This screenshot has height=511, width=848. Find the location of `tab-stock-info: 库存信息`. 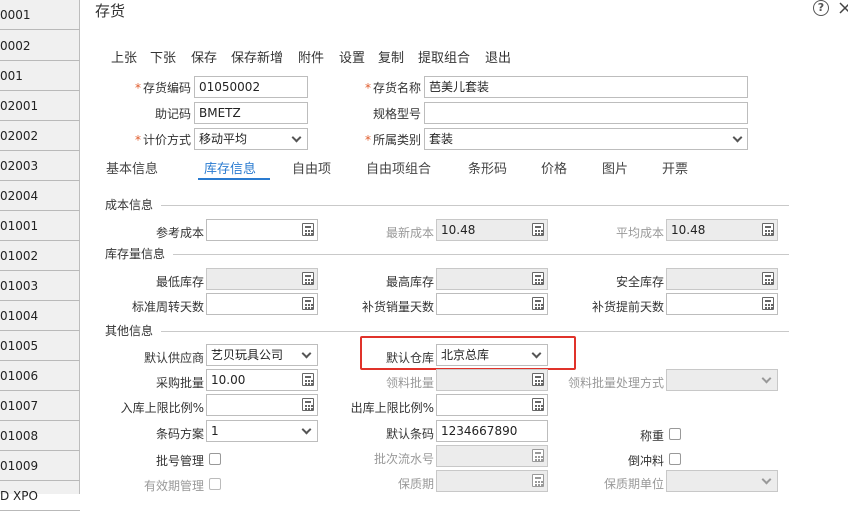

tab-stock-info: 库存信息 is located at coordinates (230, 167).